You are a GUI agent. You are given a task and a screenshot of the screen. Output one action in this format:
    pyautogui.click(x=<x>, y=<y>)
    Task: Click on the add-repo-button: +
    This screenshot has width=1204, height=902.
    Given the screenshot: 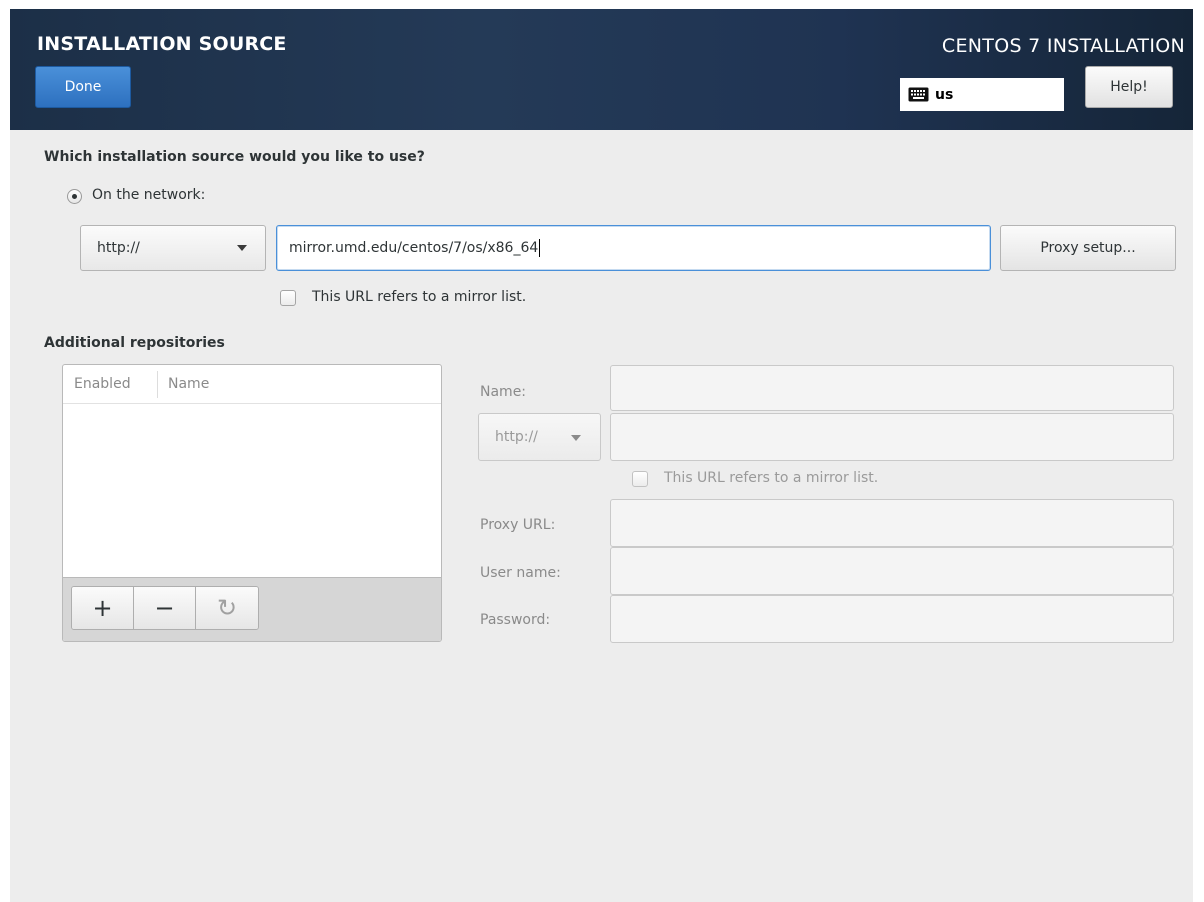 What is the action you would take?
    pyautogui.click(x=103, y=608)
    